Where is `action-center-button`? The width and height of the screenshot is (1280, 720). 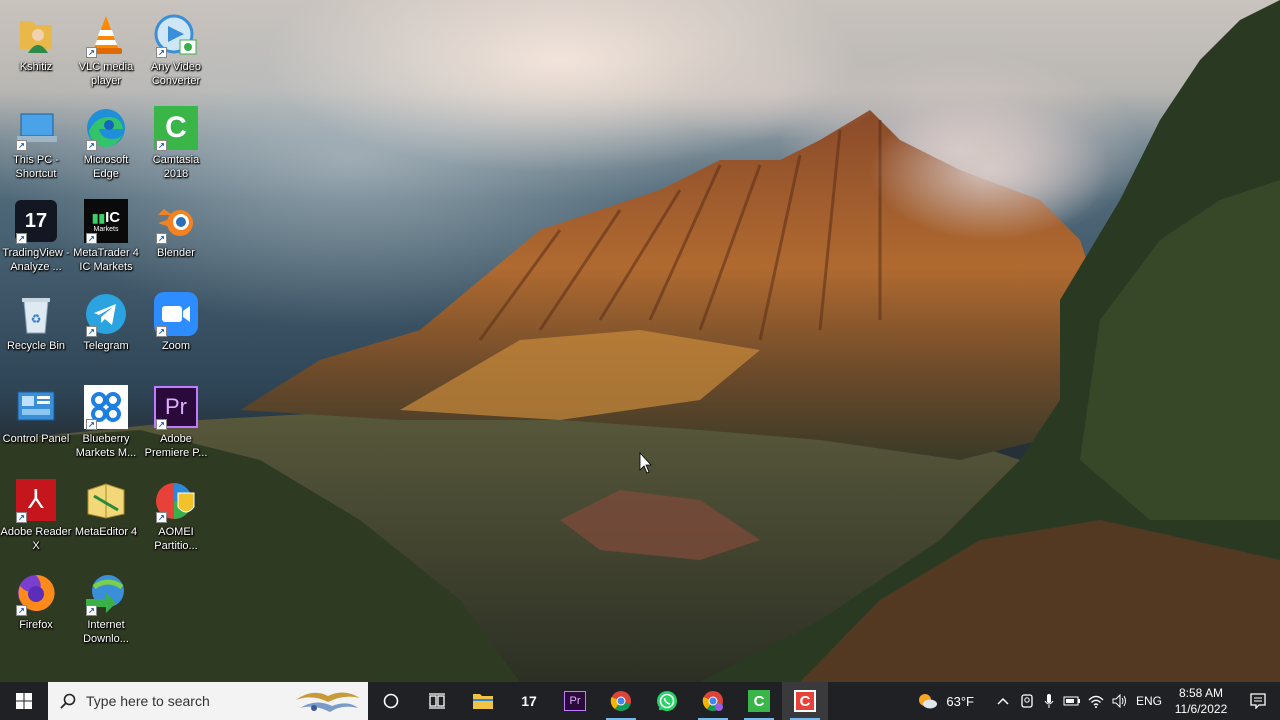
action-center-button is located at coordinates (1258, 701).